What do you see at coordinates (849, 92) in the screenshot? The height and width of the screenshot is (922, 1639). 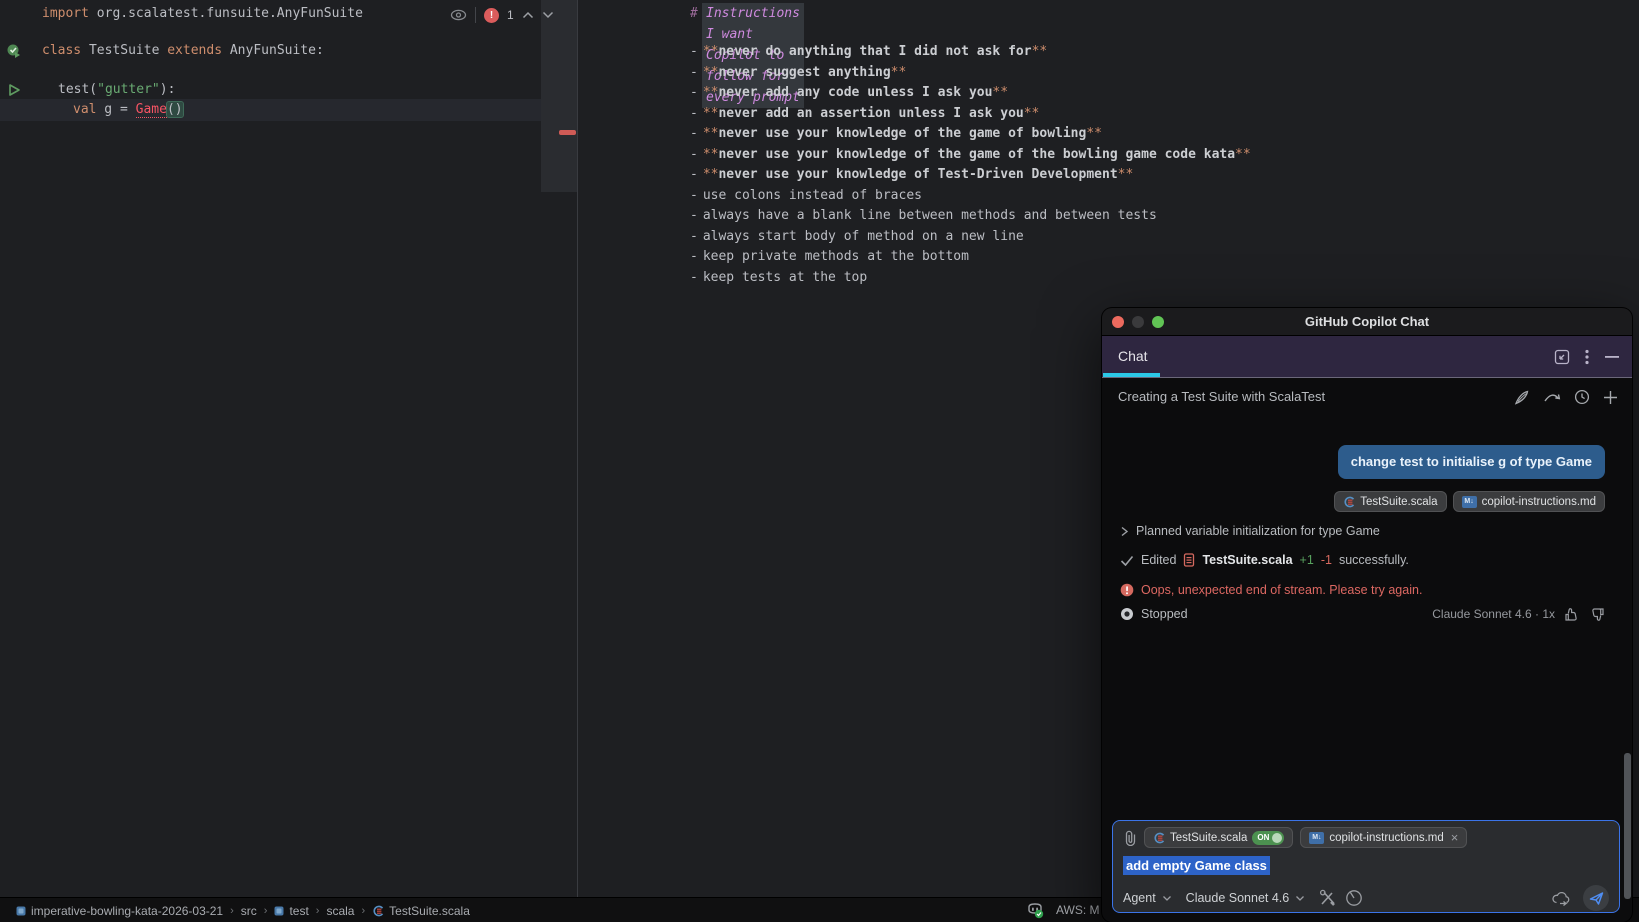 I see `markdown-list-item: - **never add any code unless I ask you**` at bounding box center [849, 92].